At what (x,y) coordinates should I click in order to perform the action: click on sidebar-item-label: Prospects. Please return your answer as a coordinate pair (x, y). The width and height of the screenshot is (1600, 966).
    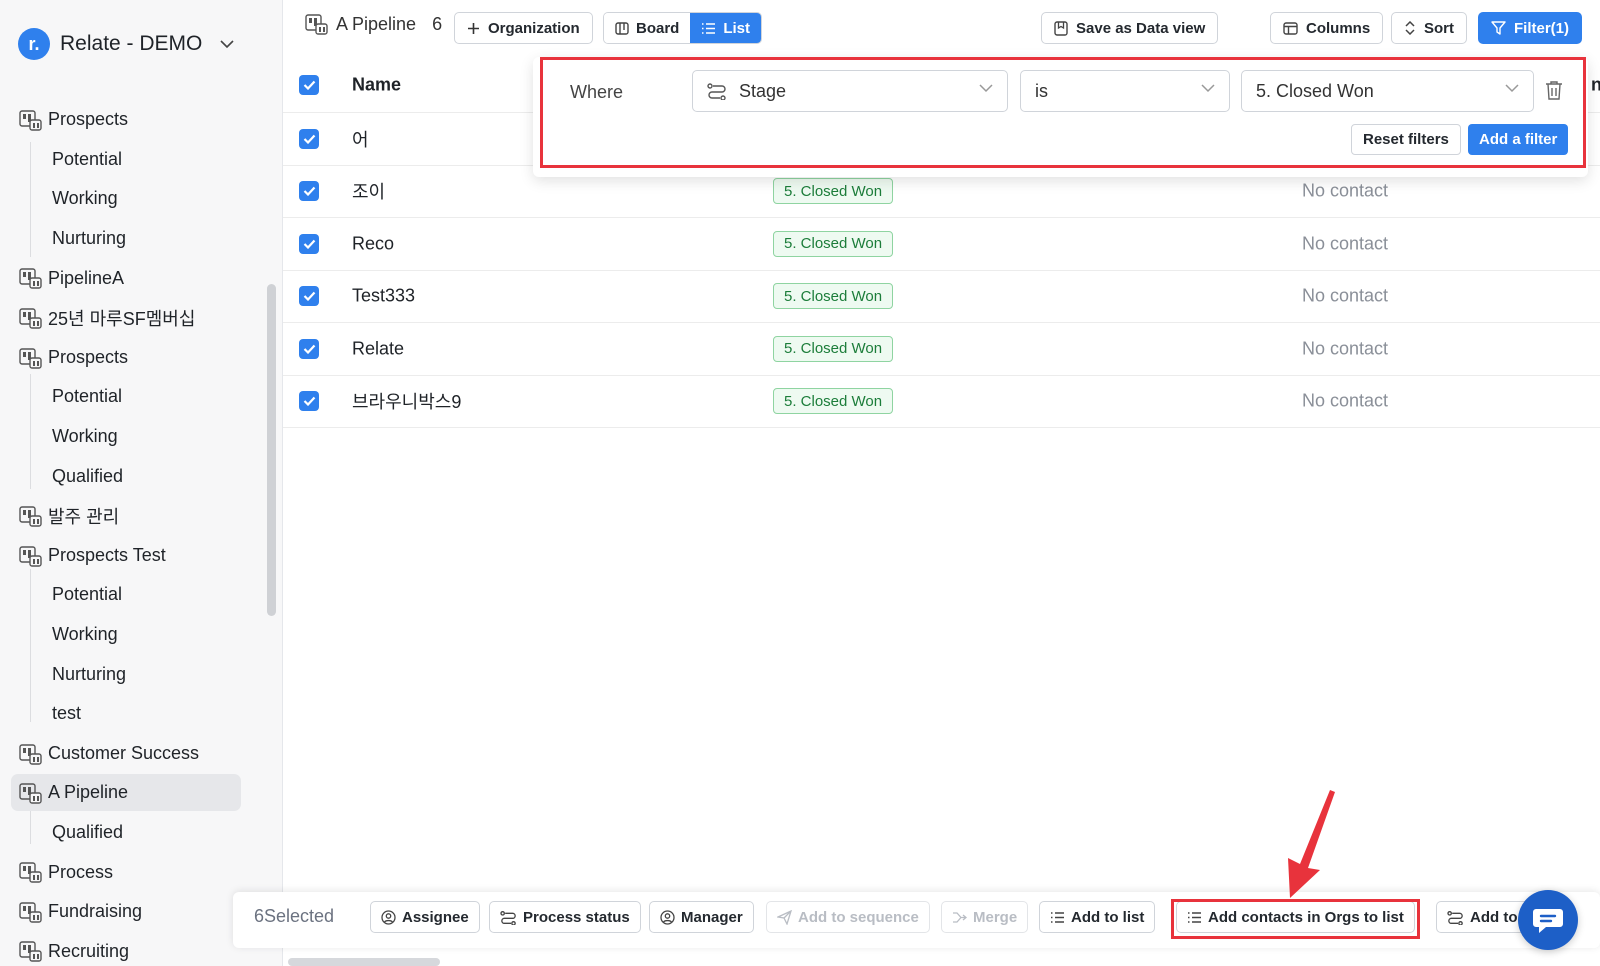
    Looking at the image, I should click on (88, 119).